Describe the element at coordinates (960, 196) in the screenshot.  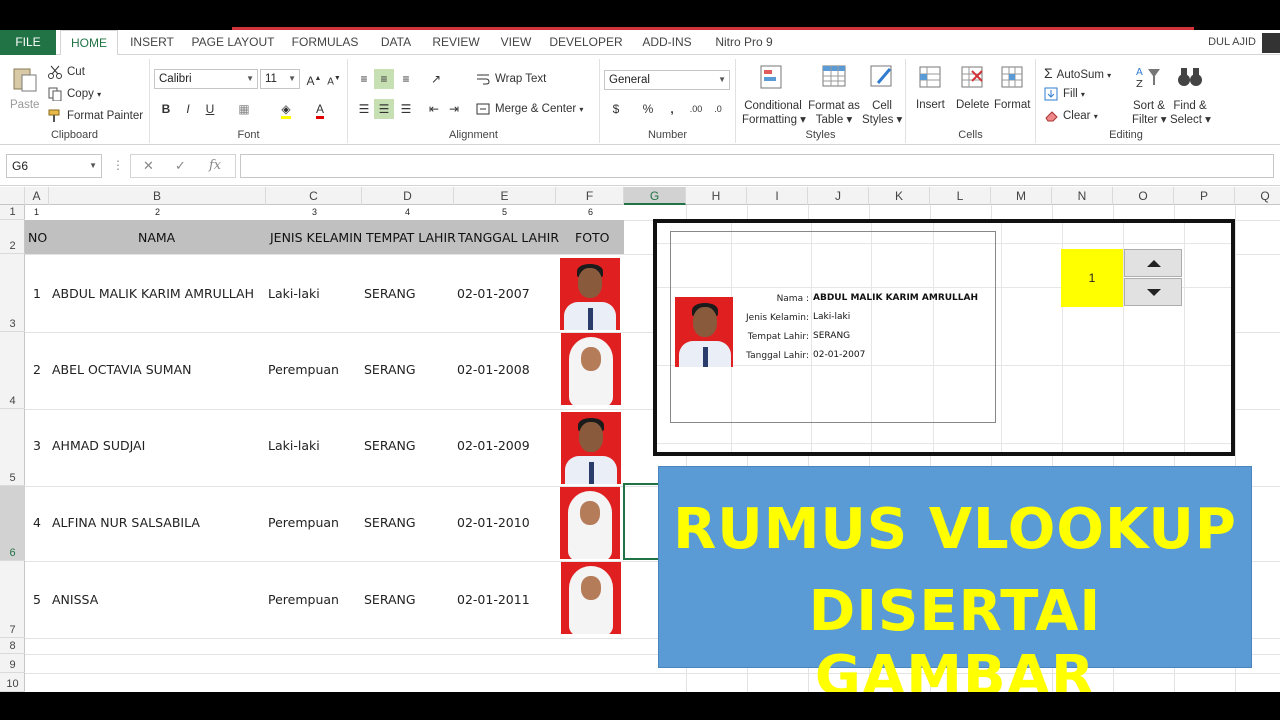
I see `column-l: L` at that location.